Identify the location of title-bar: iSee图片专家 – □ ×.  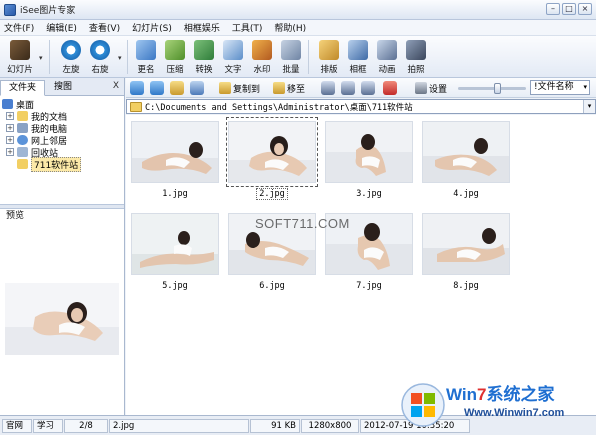
(298, 10).